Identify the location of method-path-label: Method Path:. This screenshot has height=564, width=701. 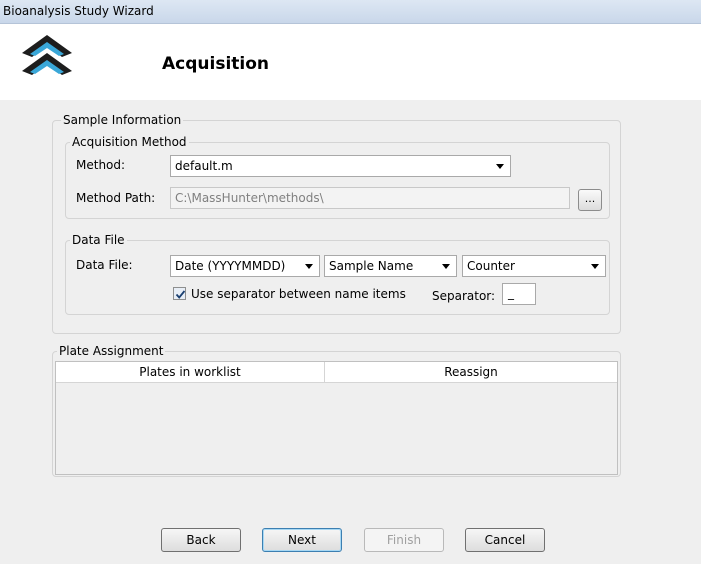
(116, 198).